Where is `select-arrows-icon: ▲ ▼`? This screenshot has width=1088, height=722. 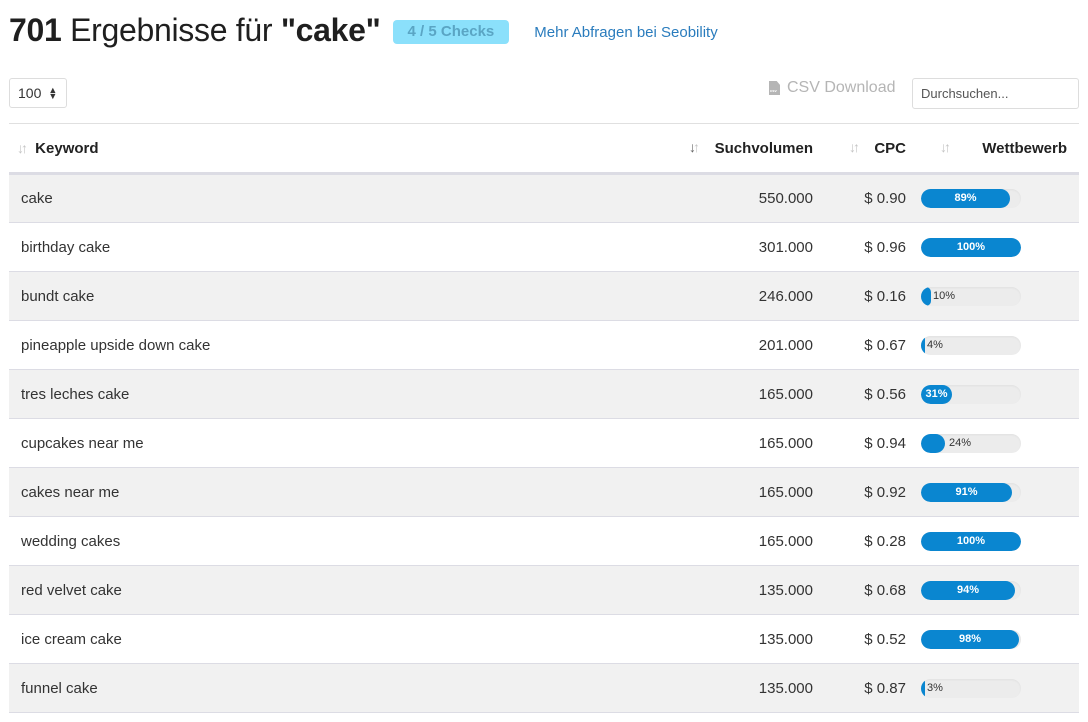 select-arrows-icon: ▲ ▼ is located at coordinates (53, 93).